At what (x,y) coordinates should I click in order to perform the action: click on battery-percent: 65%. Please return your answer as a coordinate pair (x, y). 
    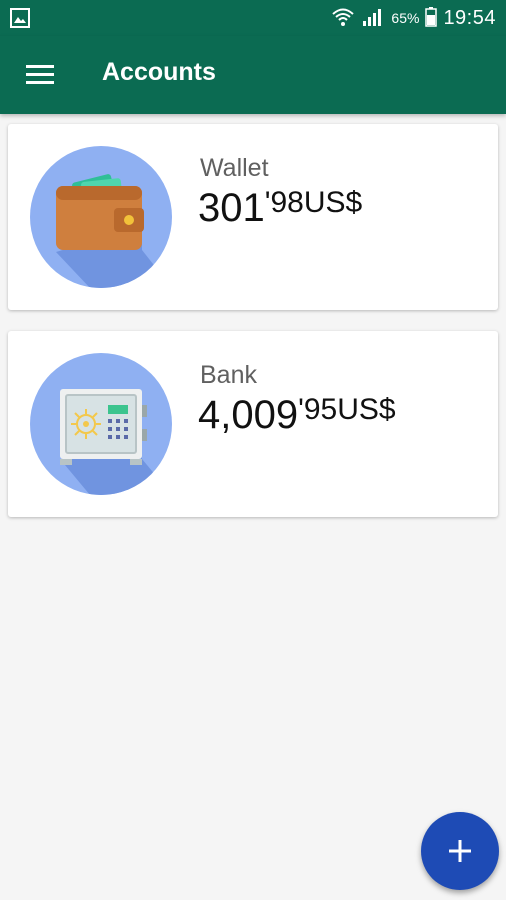
    Looking at the image, I should click on (405, 18).